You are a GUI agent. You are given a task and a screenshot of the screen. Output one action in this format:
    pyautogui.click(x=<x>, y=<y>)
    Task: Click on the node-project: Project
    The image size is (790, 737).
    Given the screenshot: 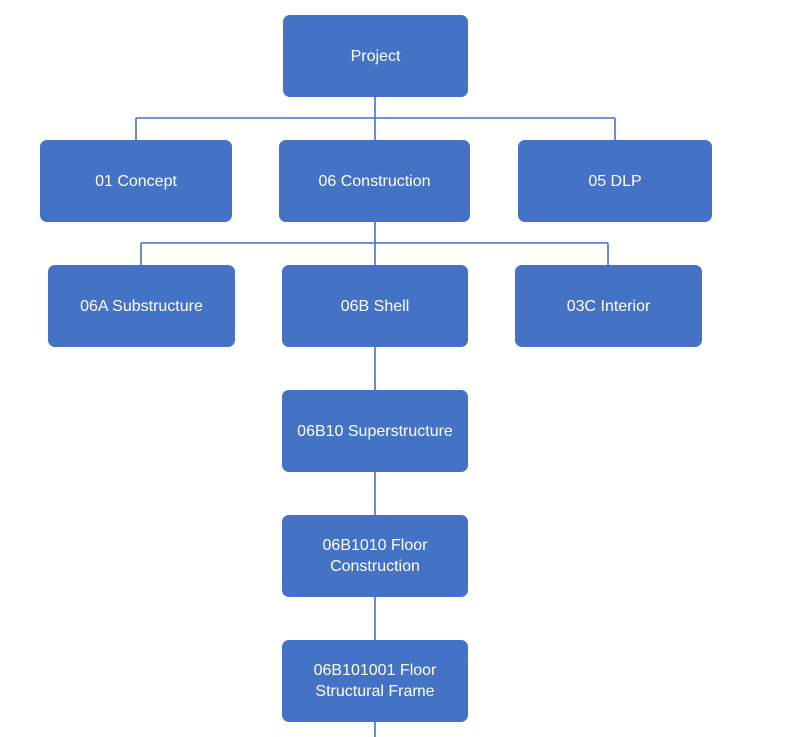 What is the action you would take?
    pyautogui.click(x=375, y=56)
    